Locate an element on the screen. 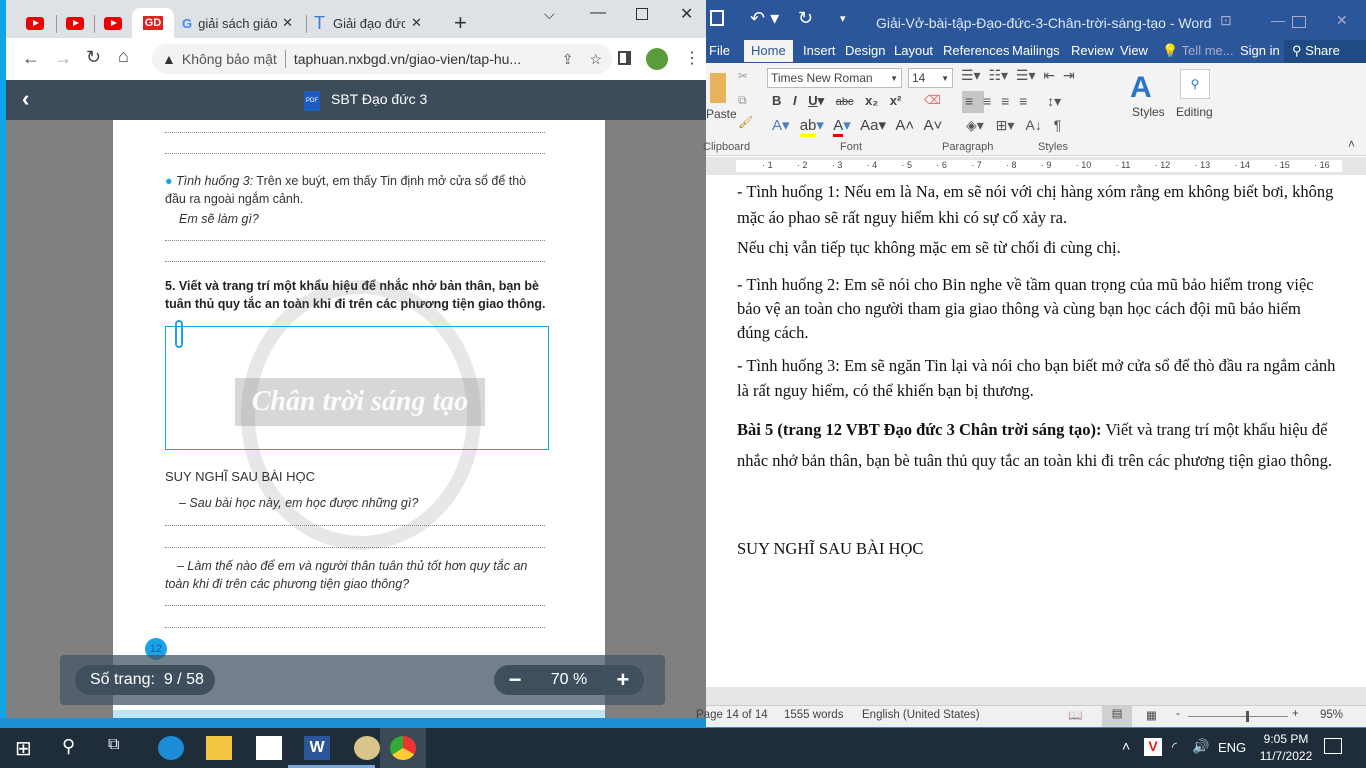  word-icon: W is located at coordinates (317, 748).